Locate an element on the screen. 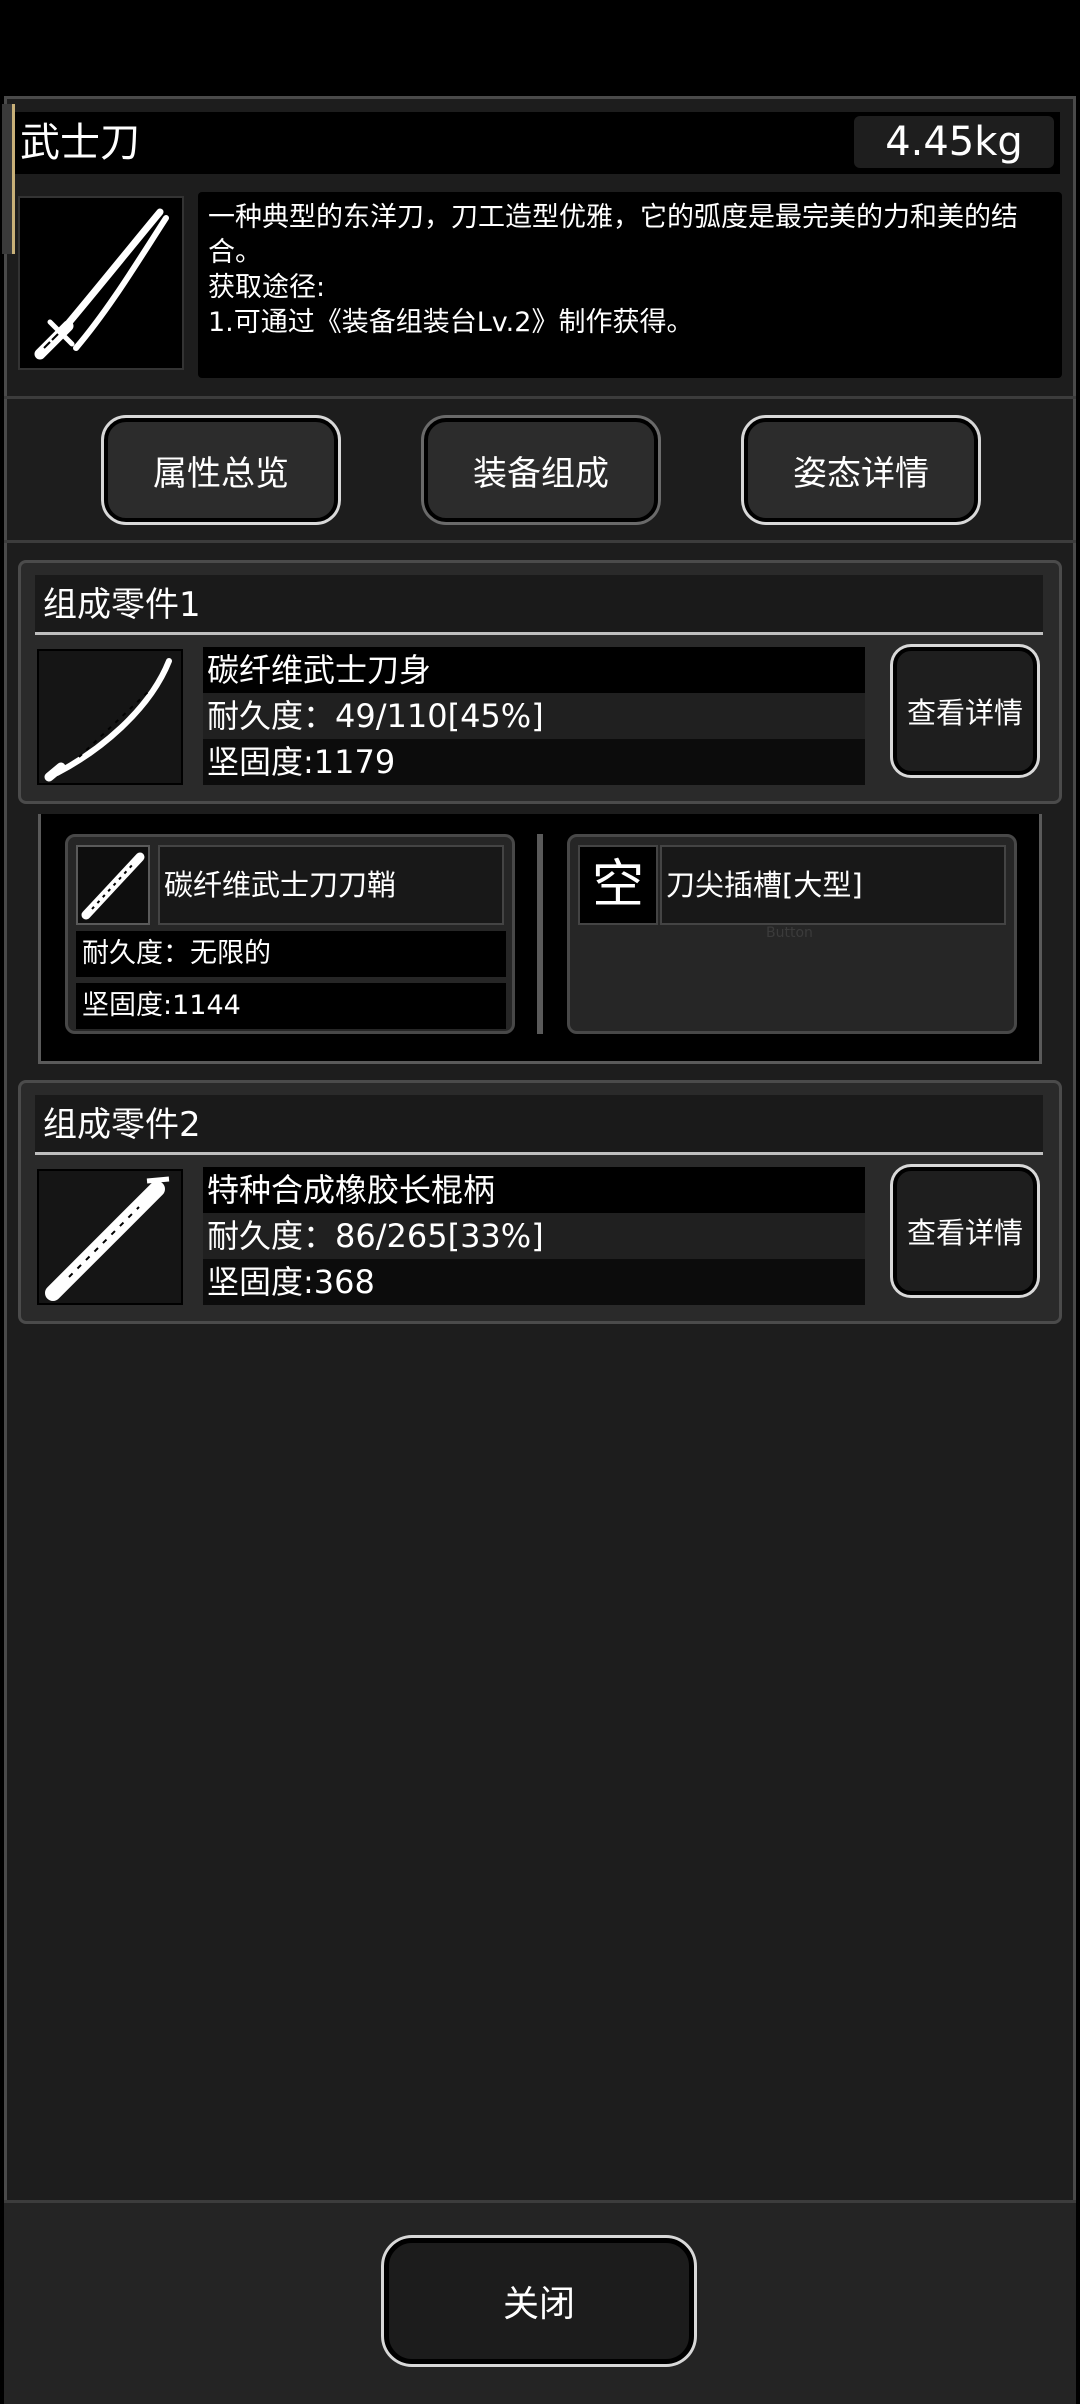 This screenshot has height=2404, width=1080. title-accent is located at coordinates (8, 179).